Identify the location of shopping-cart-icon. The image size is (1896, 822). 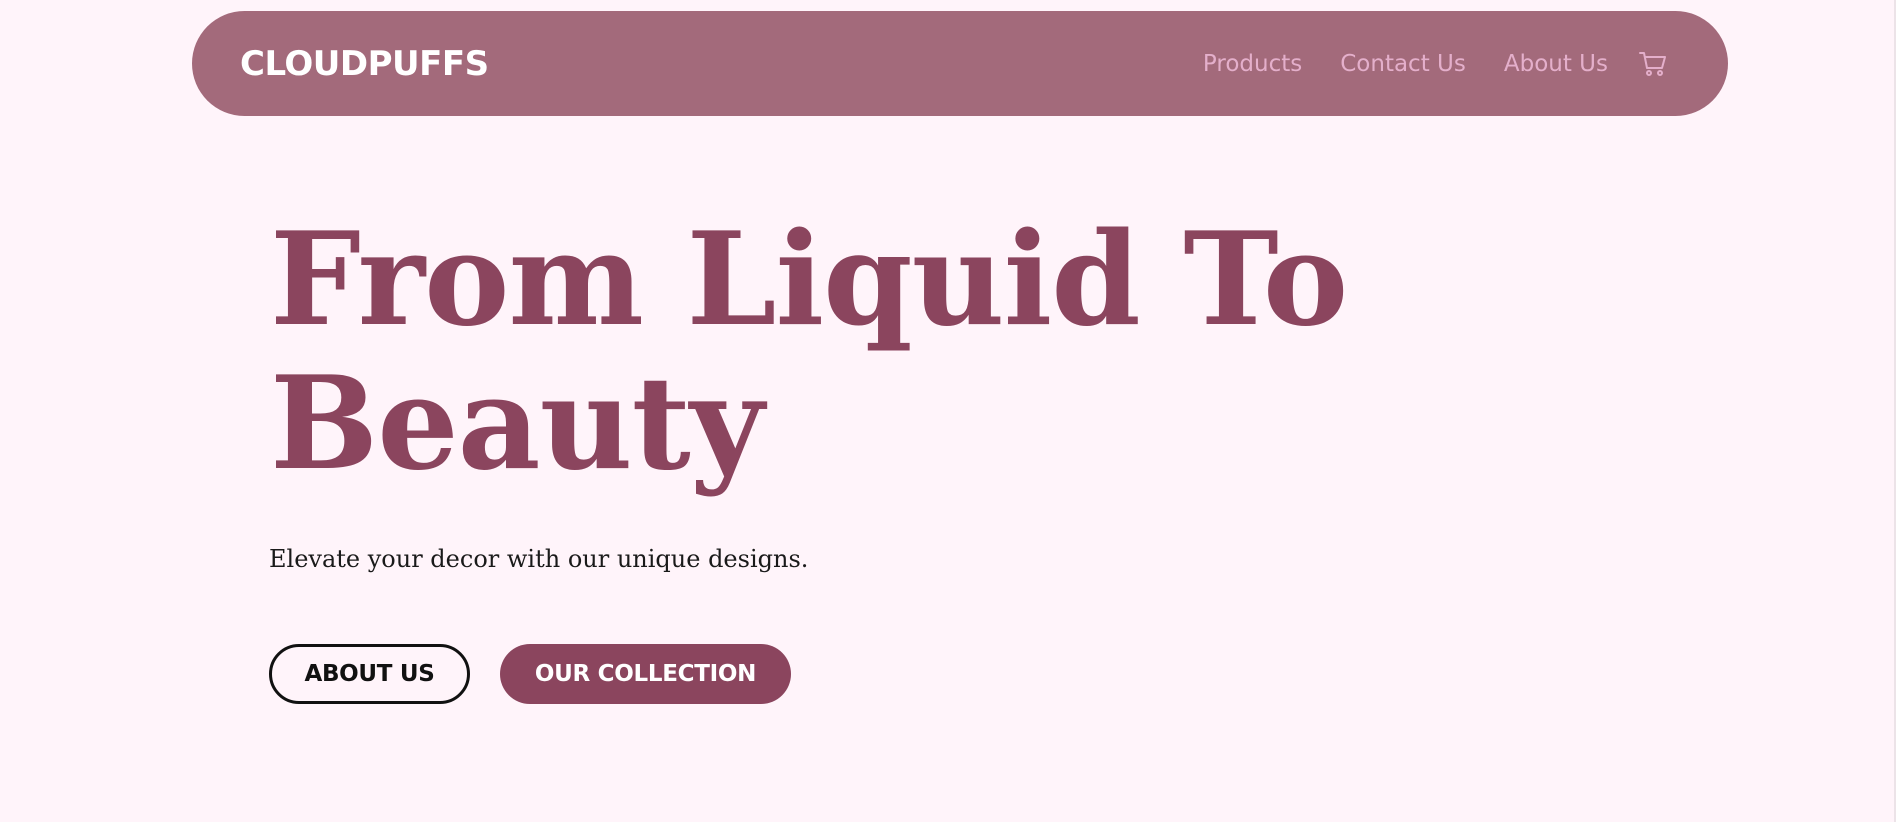
(1653, 64).